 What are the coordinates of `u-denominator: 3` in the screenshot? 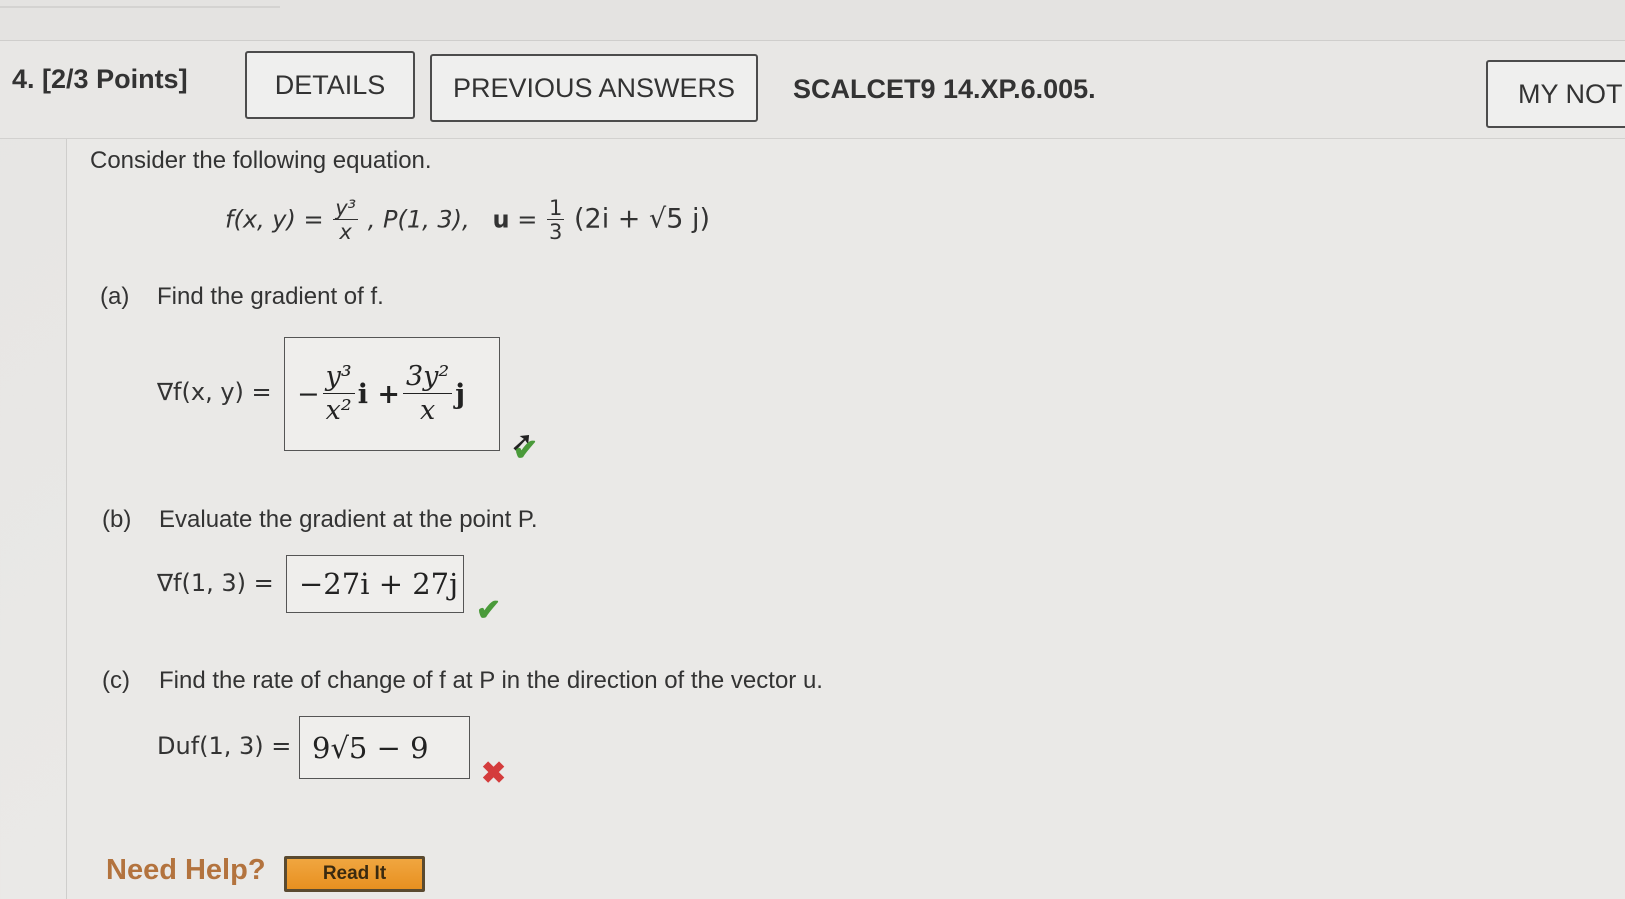 It's located at (555, 232).